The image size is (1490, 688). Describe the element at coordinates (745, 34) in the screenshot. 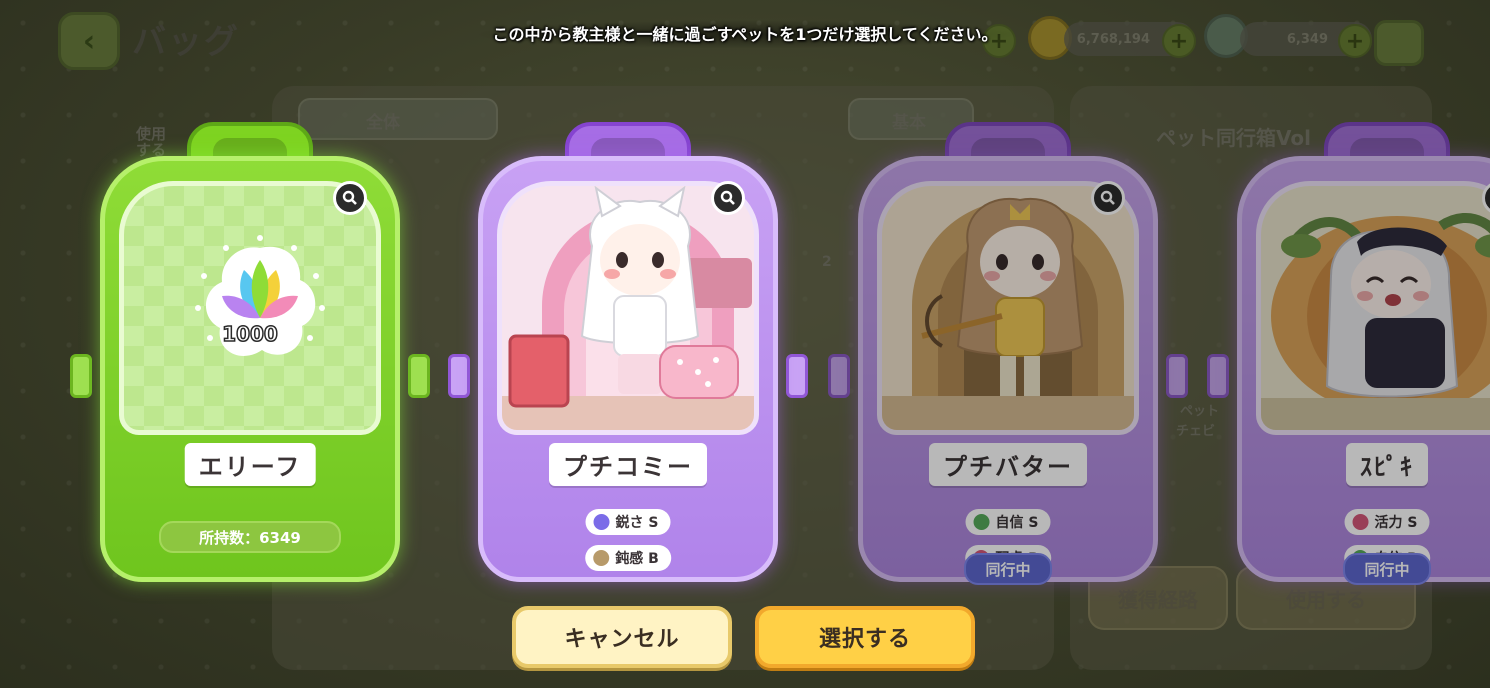

I see `selection-instruction: この中から教主様と一緒に過ごすペットを1つだけ選択してください。` at that location.